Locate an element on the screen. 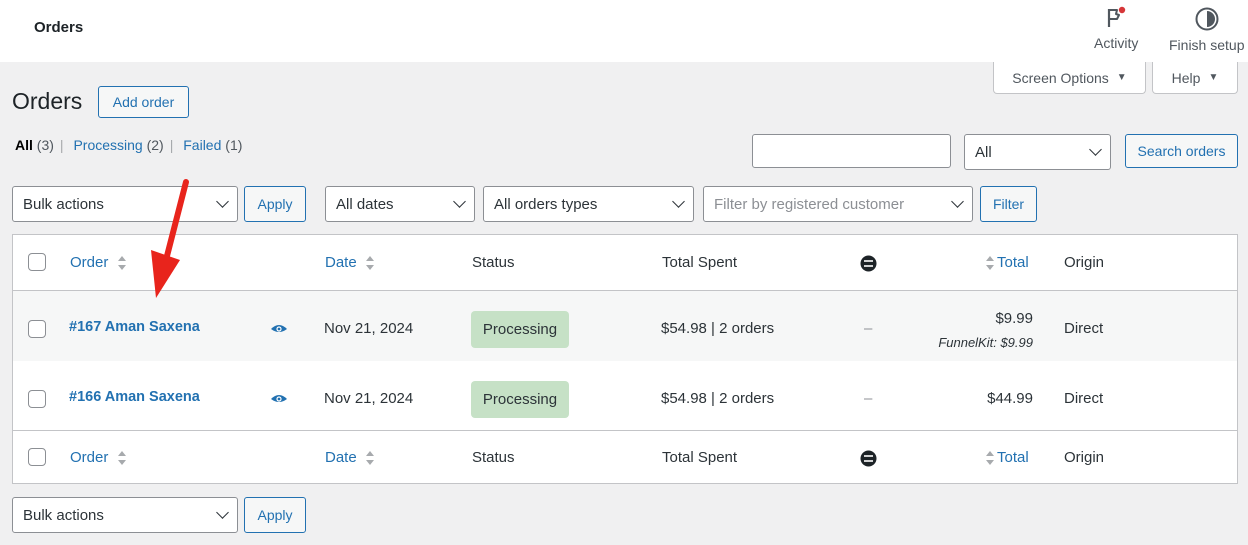 Image resolution: width=1248 pixels, height=545 pixels. order-status-select-value: All is located at coordinates (983, 152).